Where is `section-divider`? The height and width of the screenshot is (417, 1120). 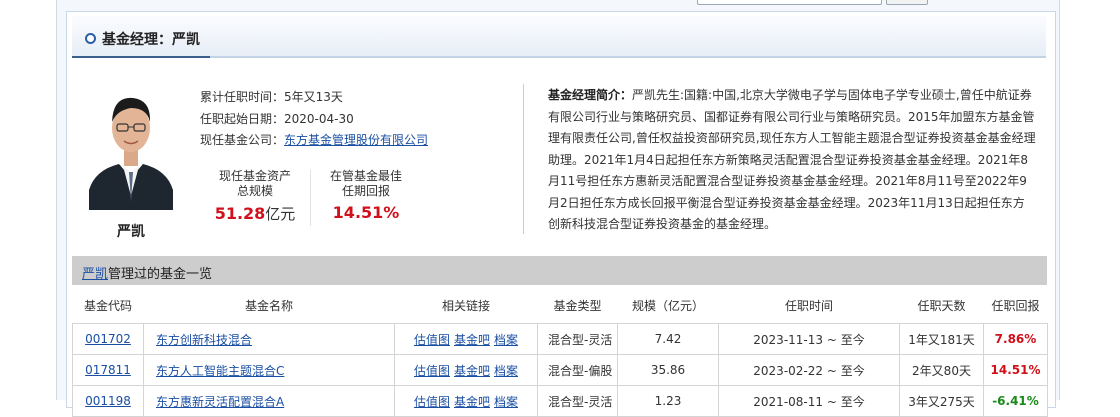 section-divider is located at coordinates (523, 159).